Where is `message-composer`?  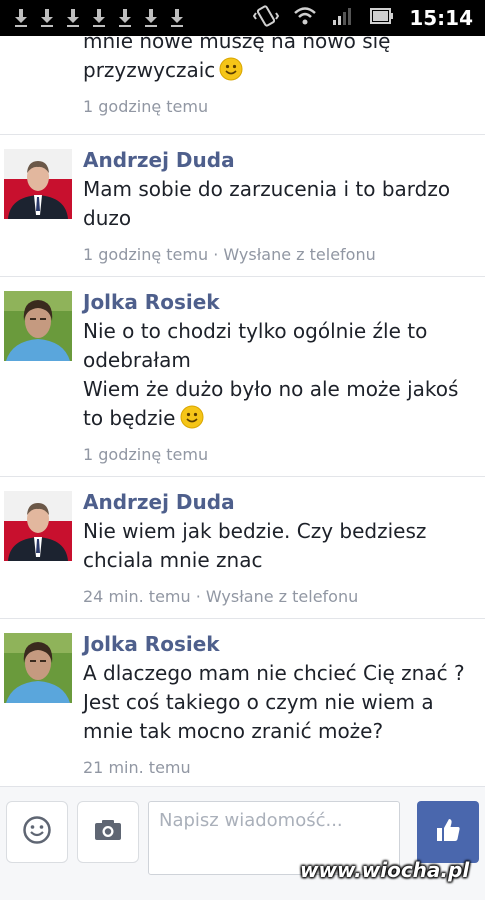 message-composer is located at coordinates (242, 843).